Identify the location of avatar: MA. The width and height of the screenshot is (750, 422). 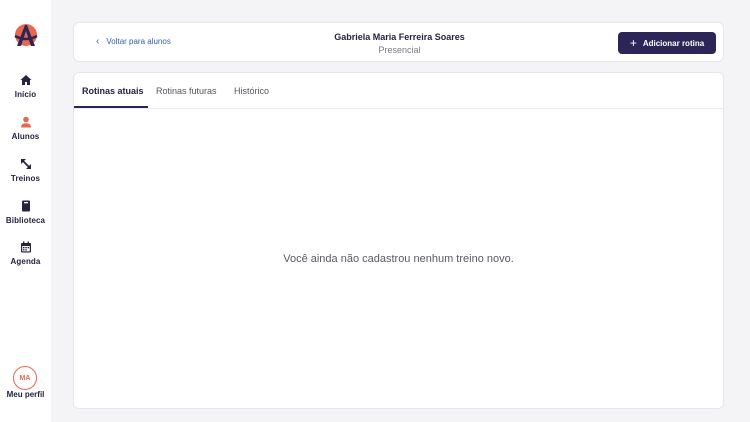
(25, 378).